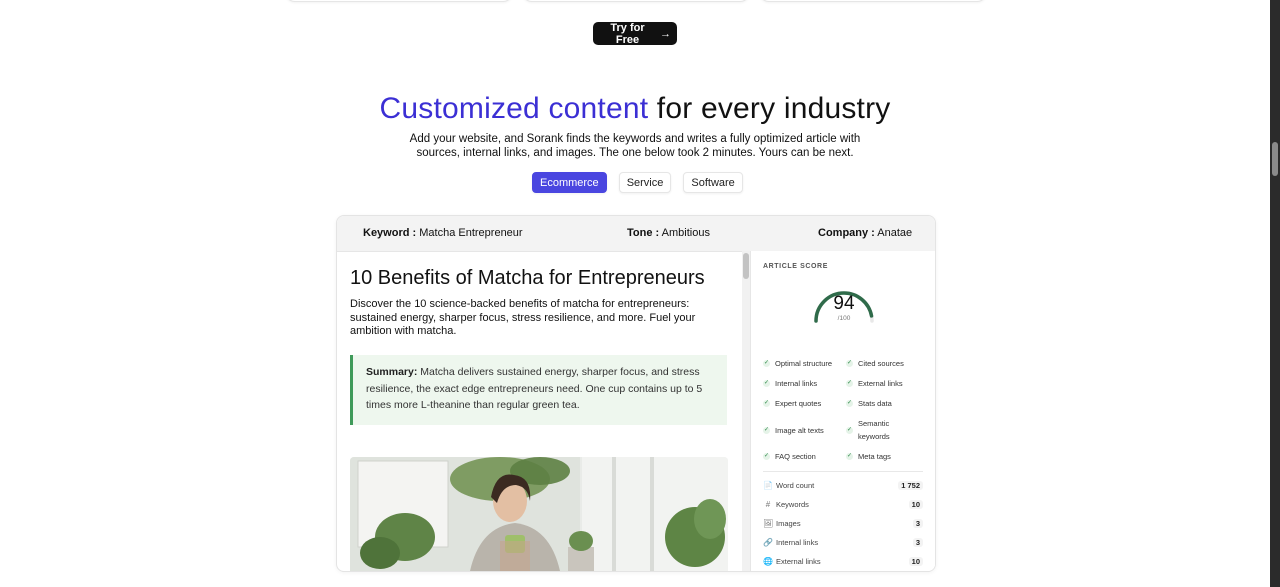  I want to click on industry-tabs: Ecommerce Service Software, so click(637, 182).